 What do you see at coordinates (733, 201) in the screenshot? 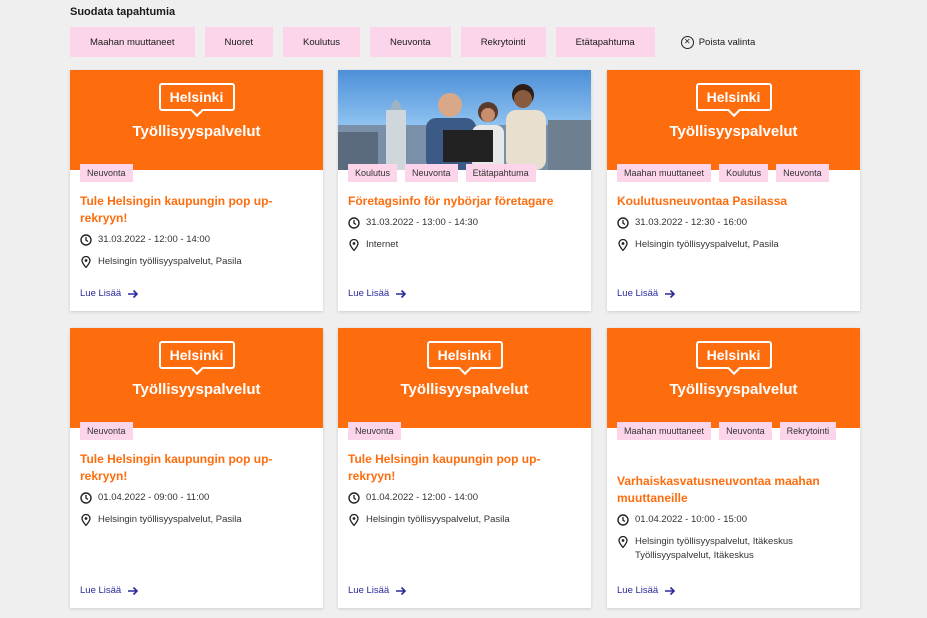
I see `event-title: Koulutusneuvontaa Pasilassa` at bounding box center [733, 201].